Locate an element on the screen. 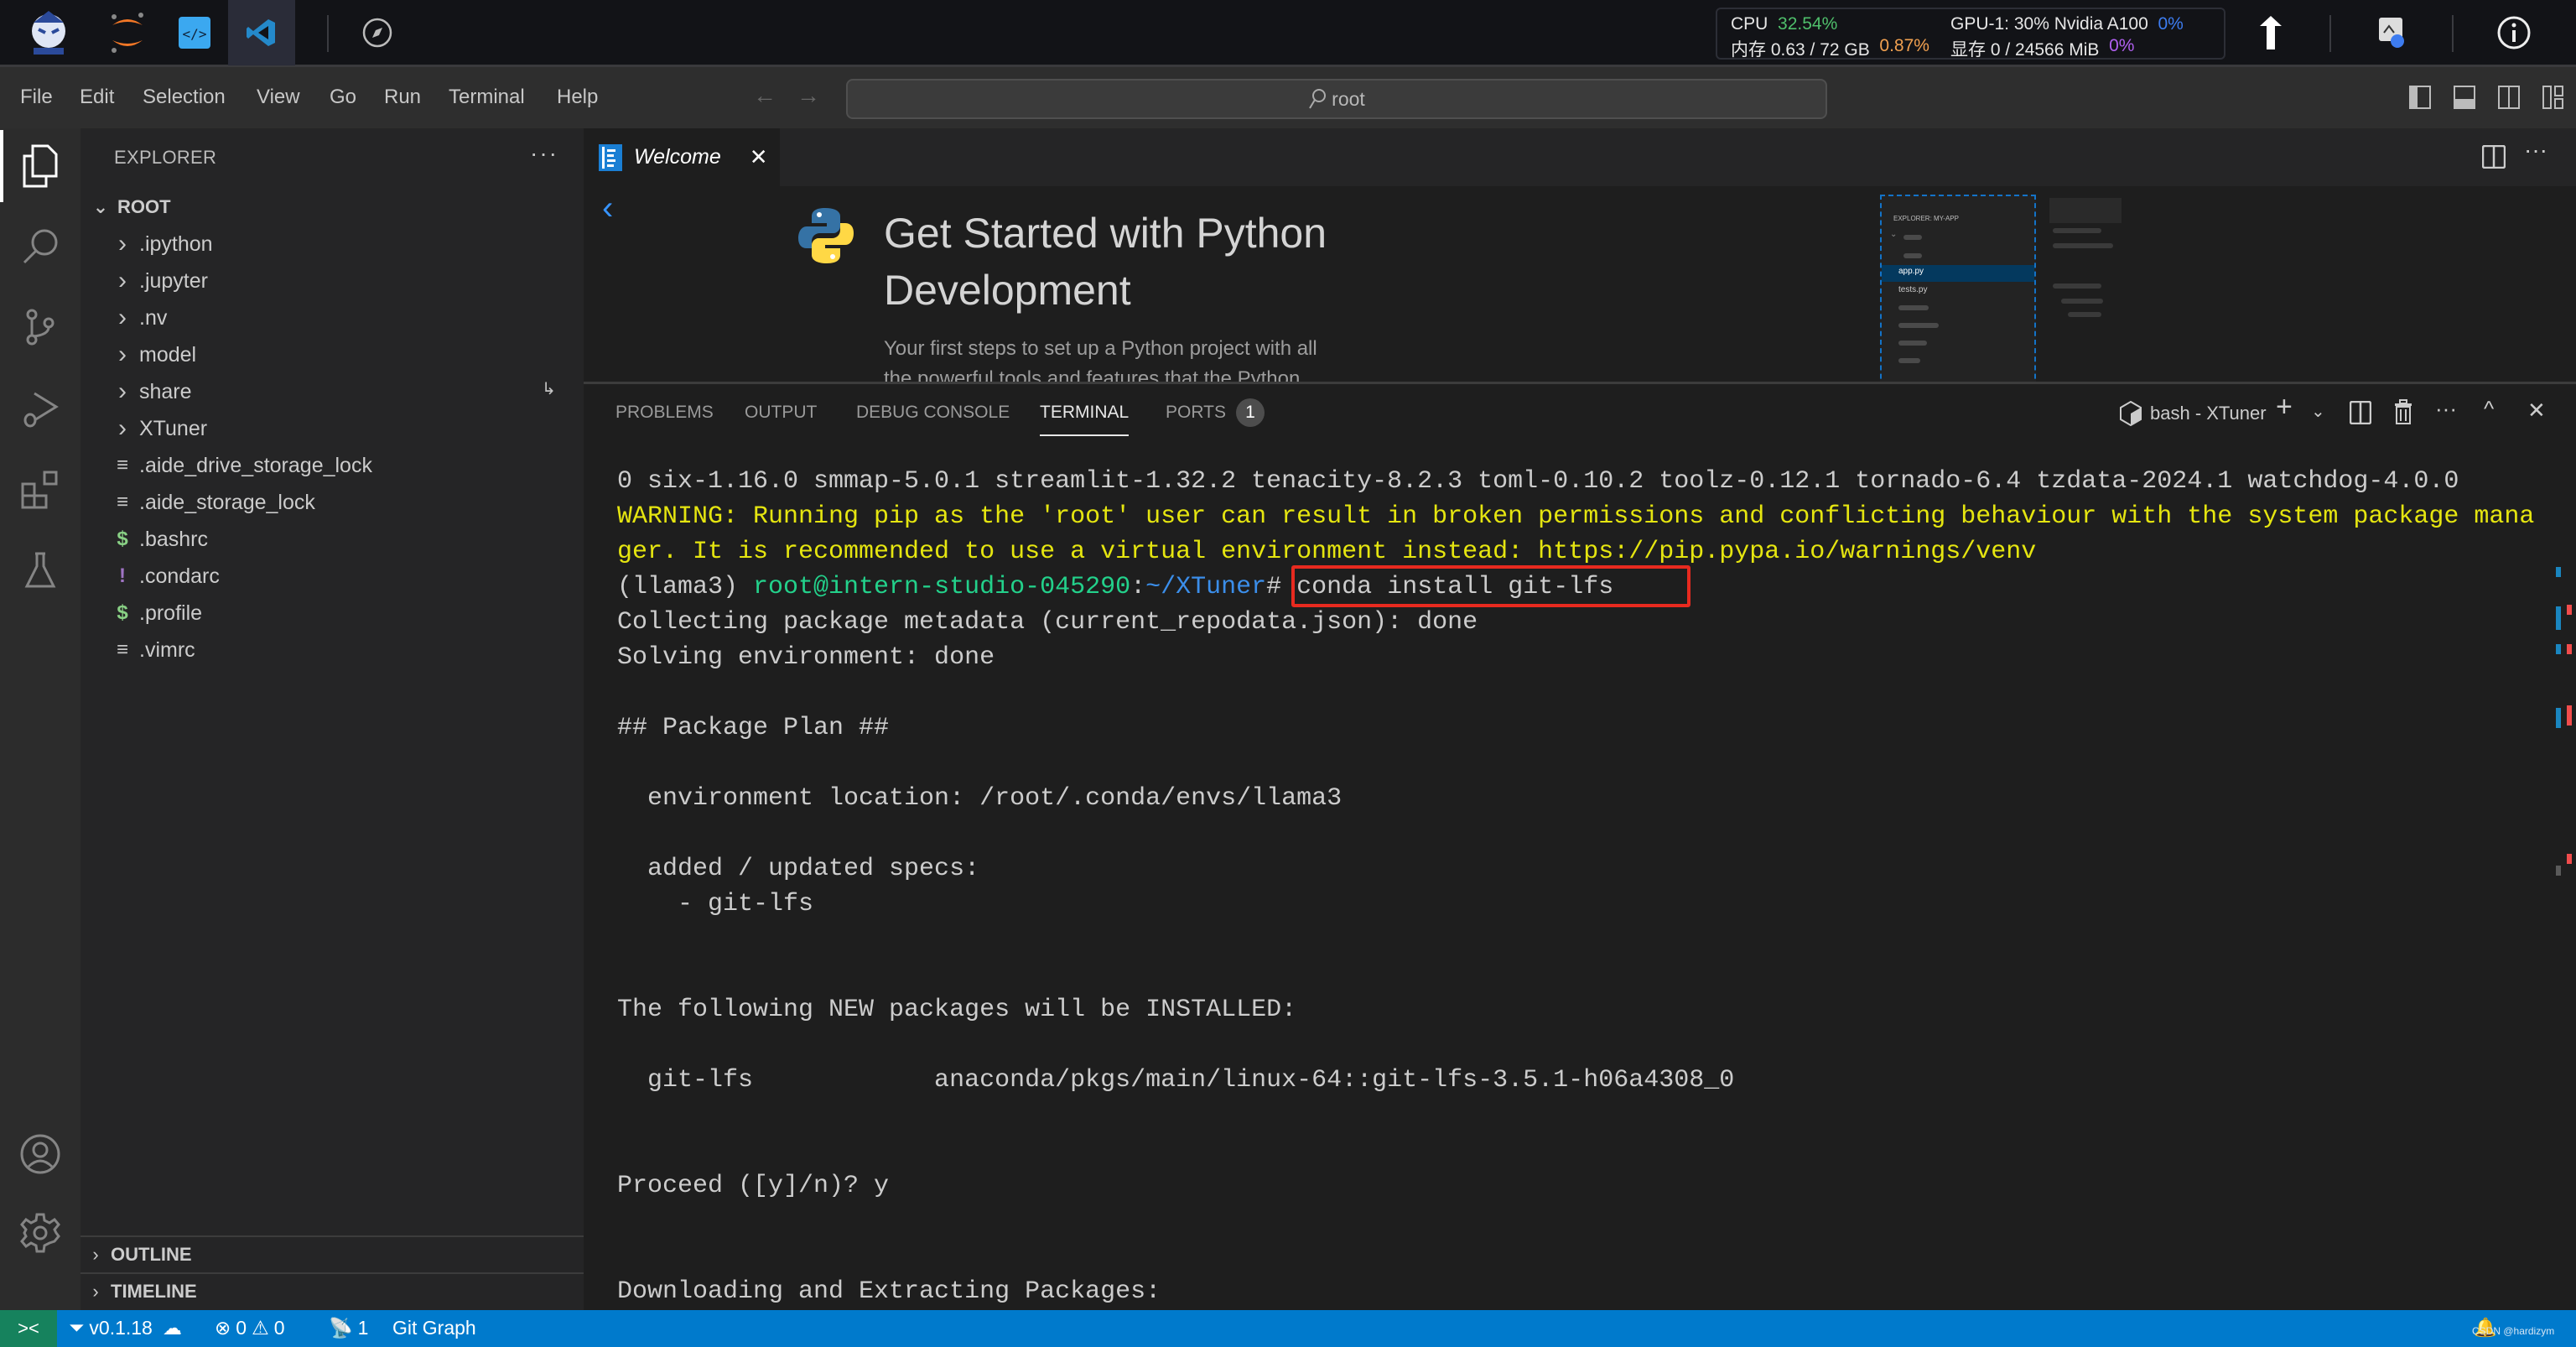 Image resolution: width=2576 pixels, height=1347 pixels. tree-folder: › .jupyter is located at coordinates (332, 281).